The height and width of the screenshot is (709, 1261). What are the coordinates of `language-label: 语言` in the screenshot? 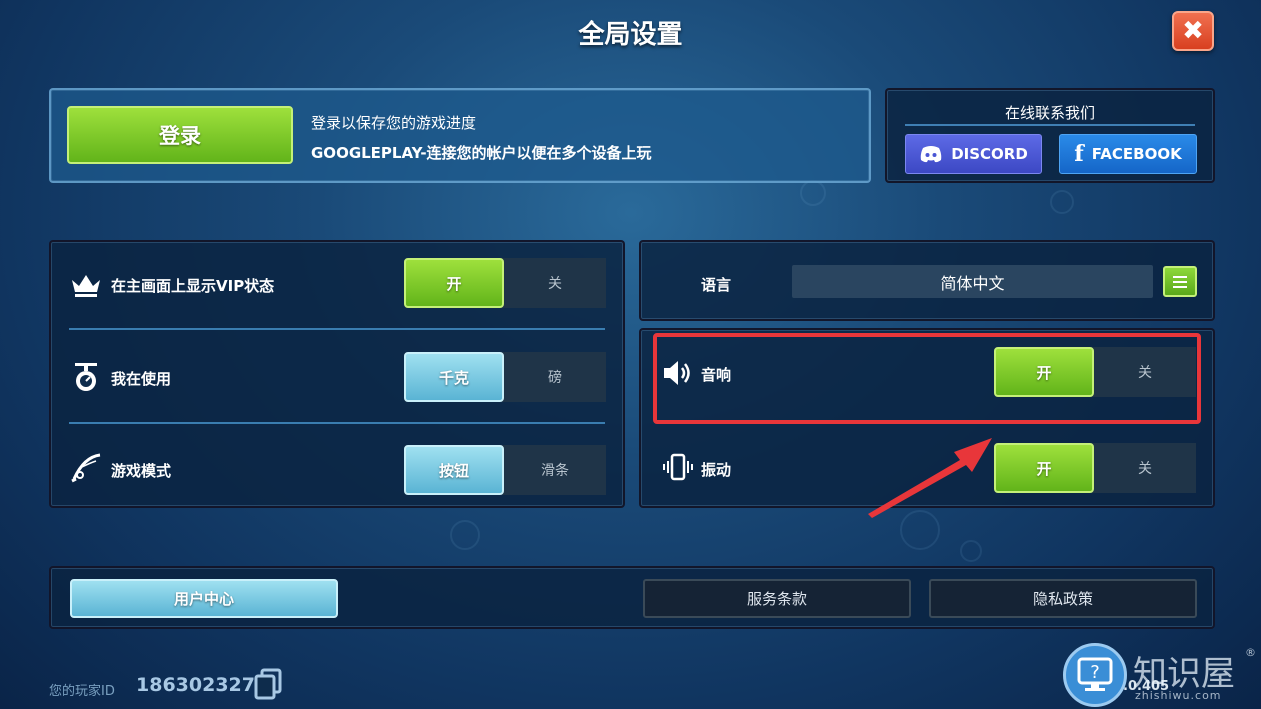 It's located at (716, 285).